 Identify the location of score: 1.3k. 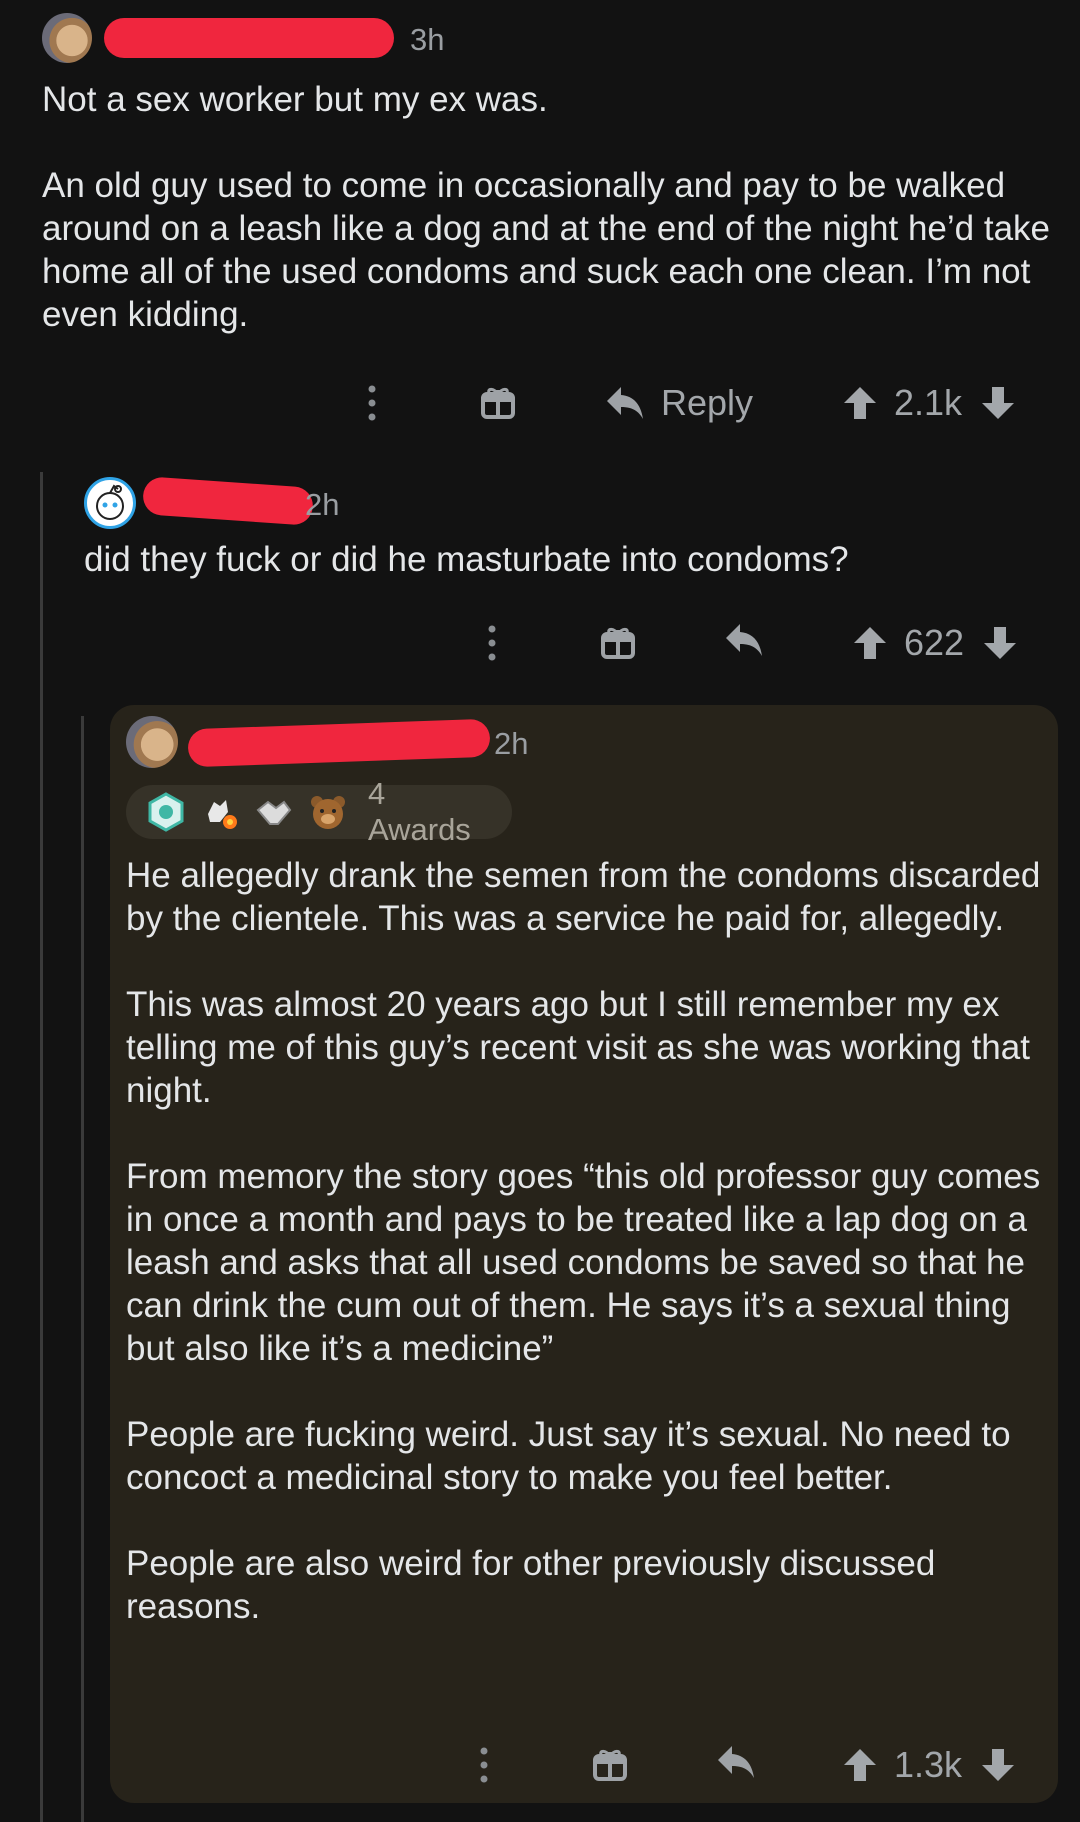
(928, 1764).